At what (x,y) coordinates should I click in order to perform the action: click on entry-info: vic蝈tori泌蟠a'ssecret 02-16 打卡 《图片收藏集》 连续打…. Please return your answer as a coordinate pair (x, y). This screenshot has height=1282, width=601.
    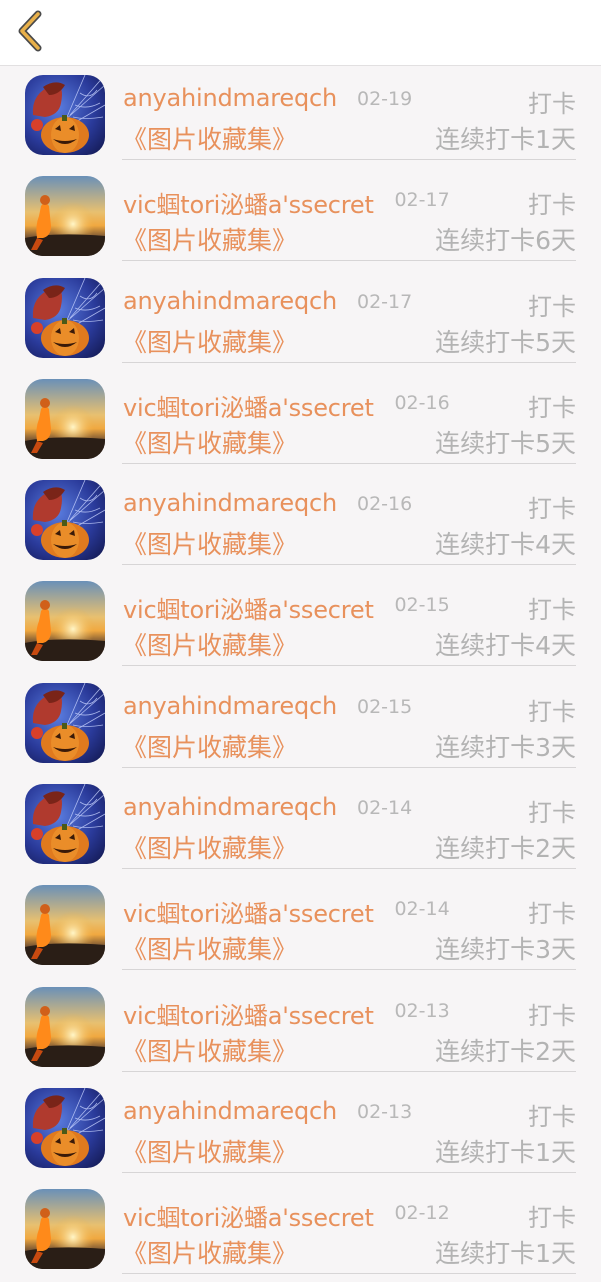
    Looking at the image, I should click on (349, 424).